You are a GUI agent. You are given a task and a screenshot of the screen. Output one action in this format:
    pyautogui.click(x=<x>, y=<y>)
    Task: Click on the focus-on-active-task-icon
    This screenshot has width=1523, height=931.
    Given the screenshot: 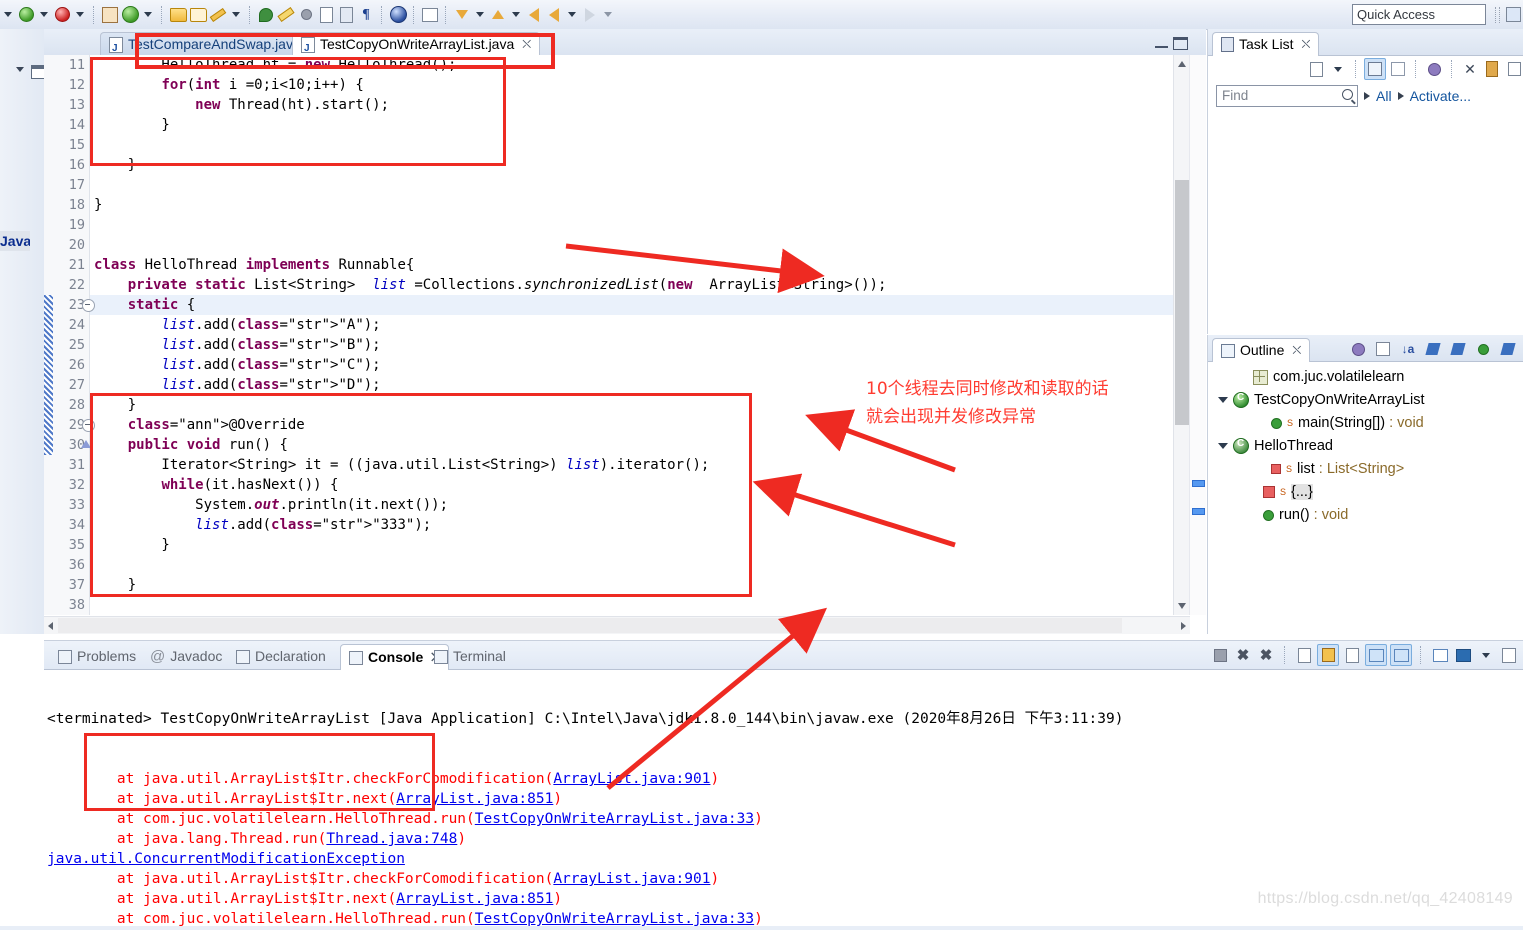 What is the action you would take?
    pyautogui.click(x=1358, y=349)
    